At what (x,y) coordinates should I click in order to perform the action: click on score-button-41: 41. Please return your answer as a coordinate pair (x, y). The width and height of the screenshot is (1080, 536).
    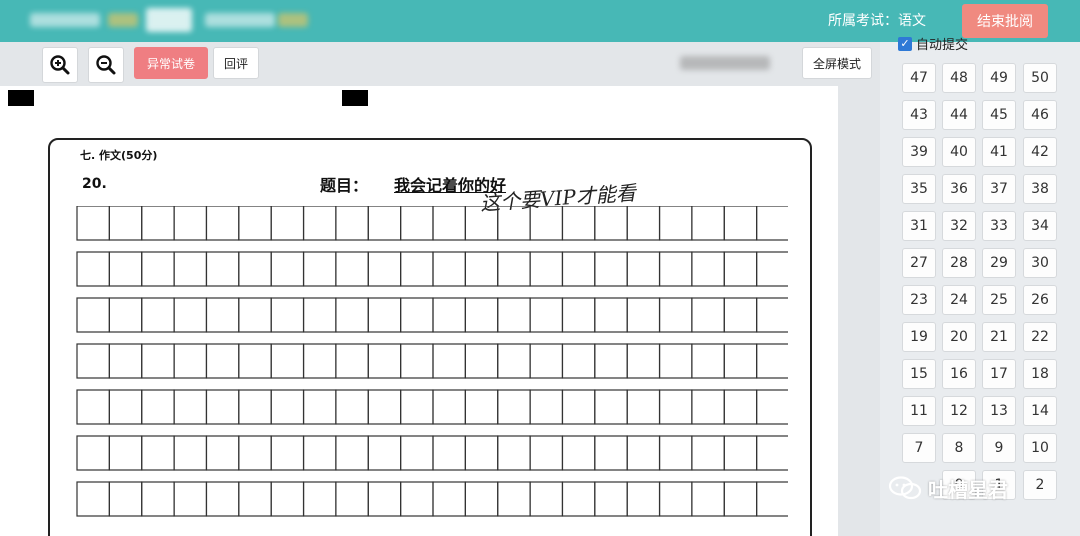
    Looking at the image, I should click on (999, 152).